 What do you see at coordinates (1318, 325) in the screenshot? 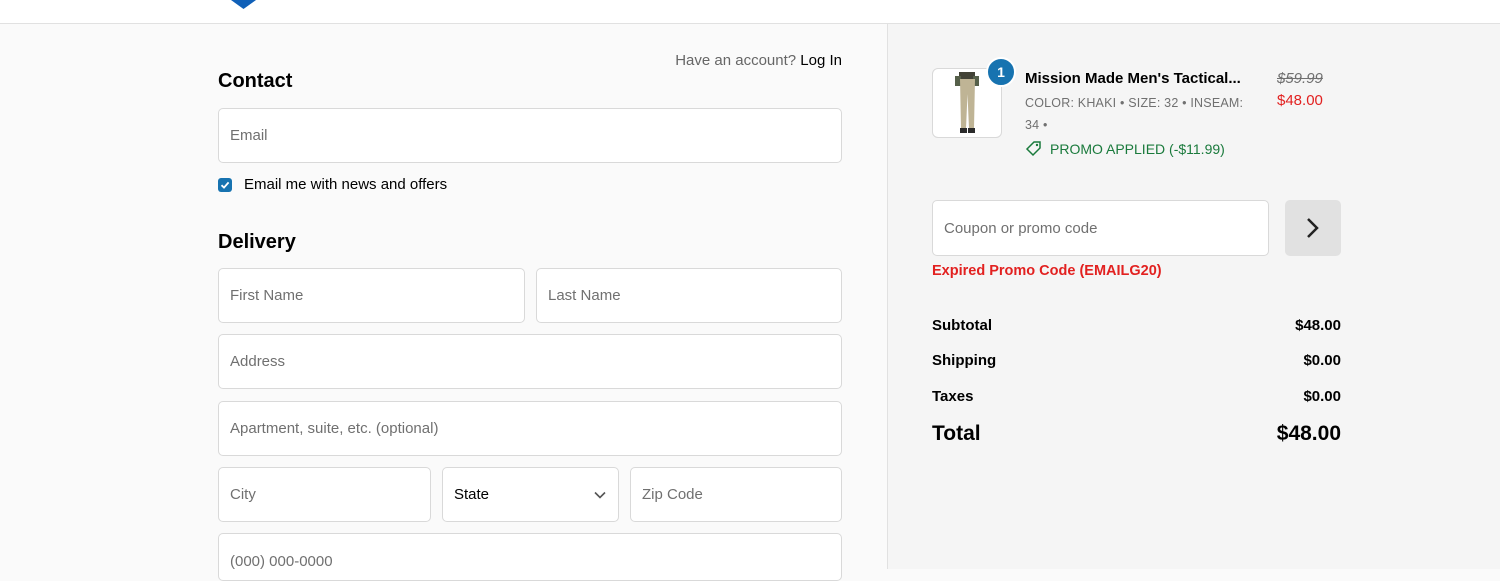
I see `subtotal-value: $48.00` at bounding box center [1318, 325].